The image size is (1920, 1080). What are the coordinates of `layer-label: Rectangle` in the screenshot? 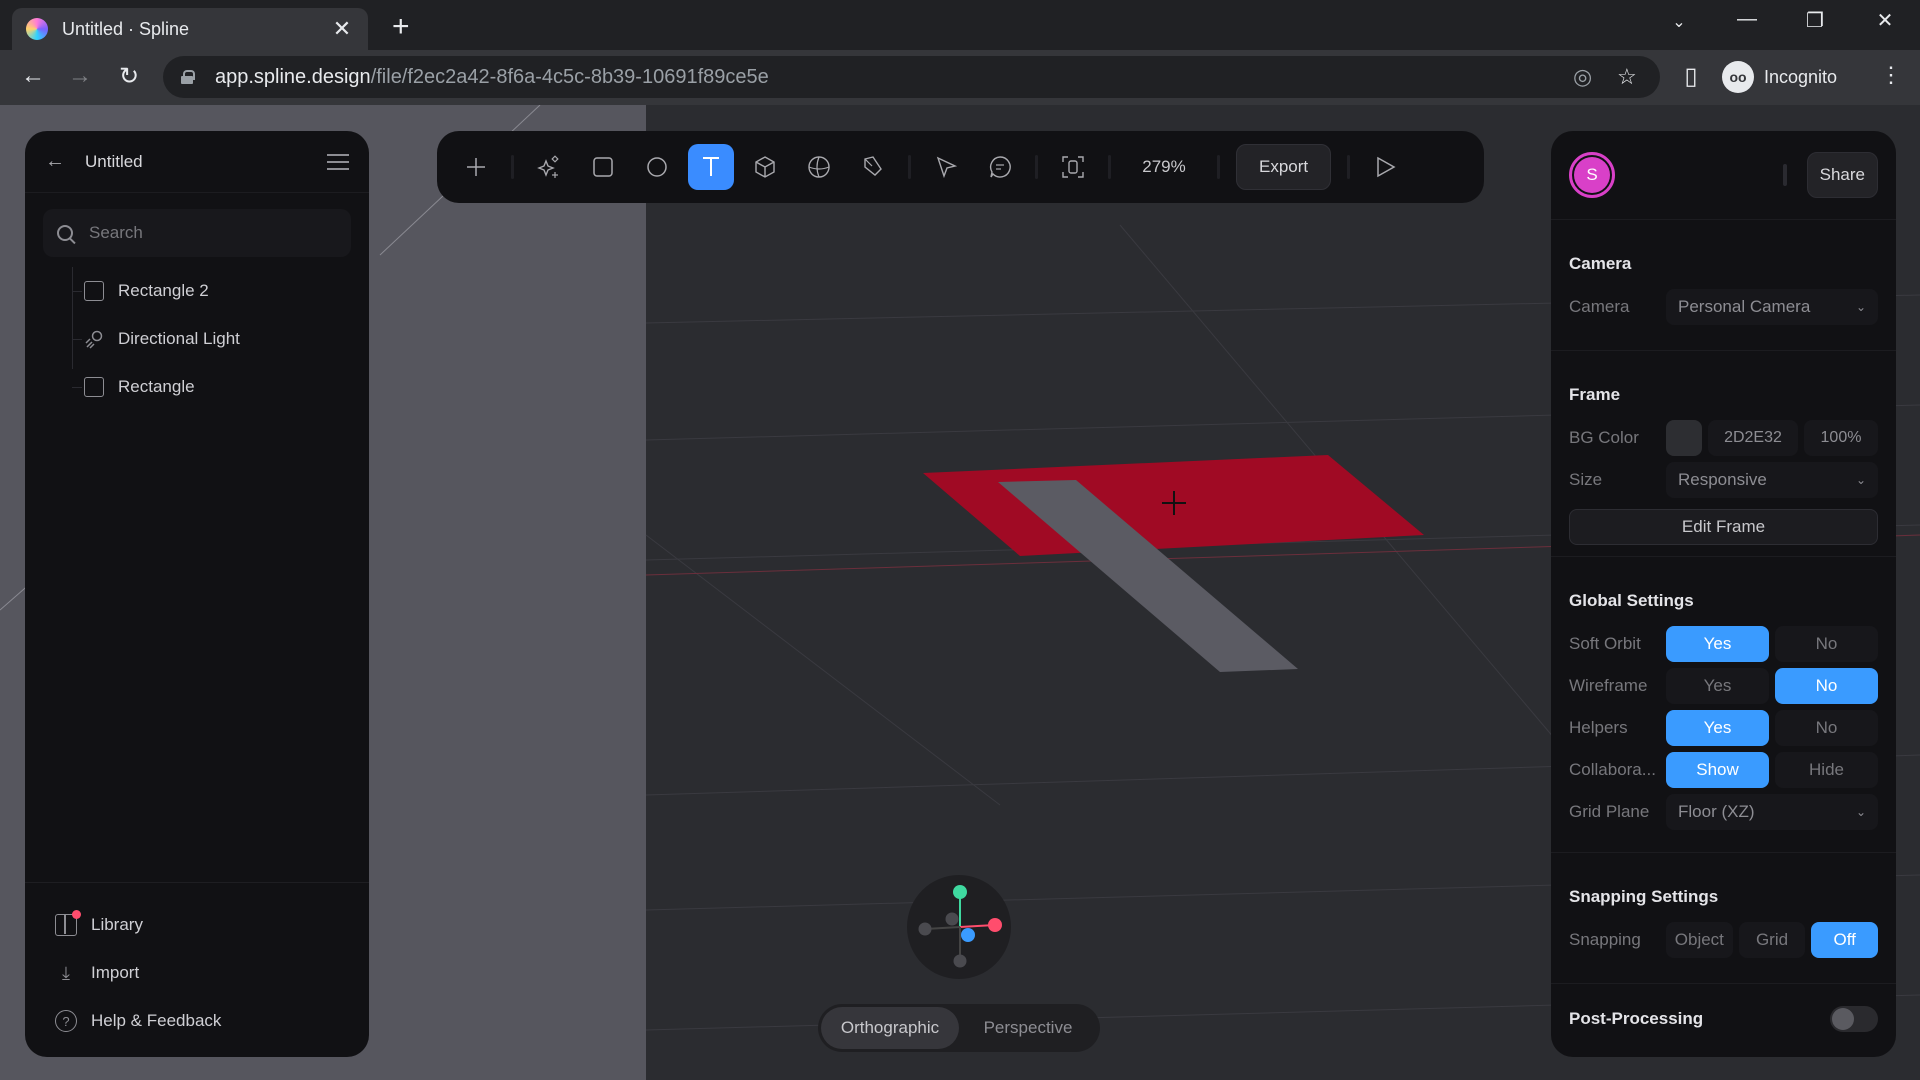 It's located at (156, 386).